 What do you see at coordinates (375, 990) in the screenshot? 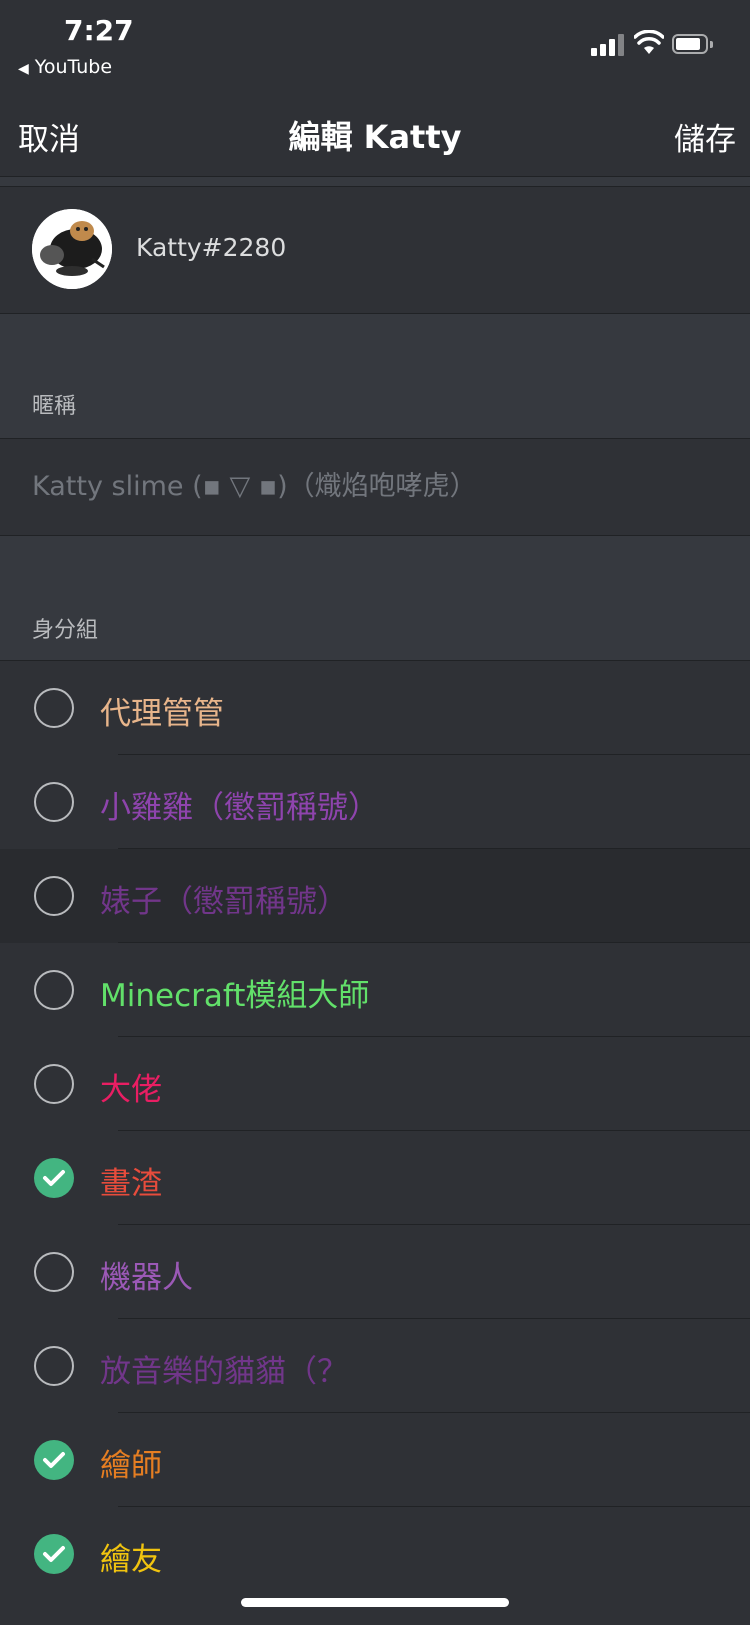
I see `role-item: Minecraft模組大師` at bounding box center [375, 990].